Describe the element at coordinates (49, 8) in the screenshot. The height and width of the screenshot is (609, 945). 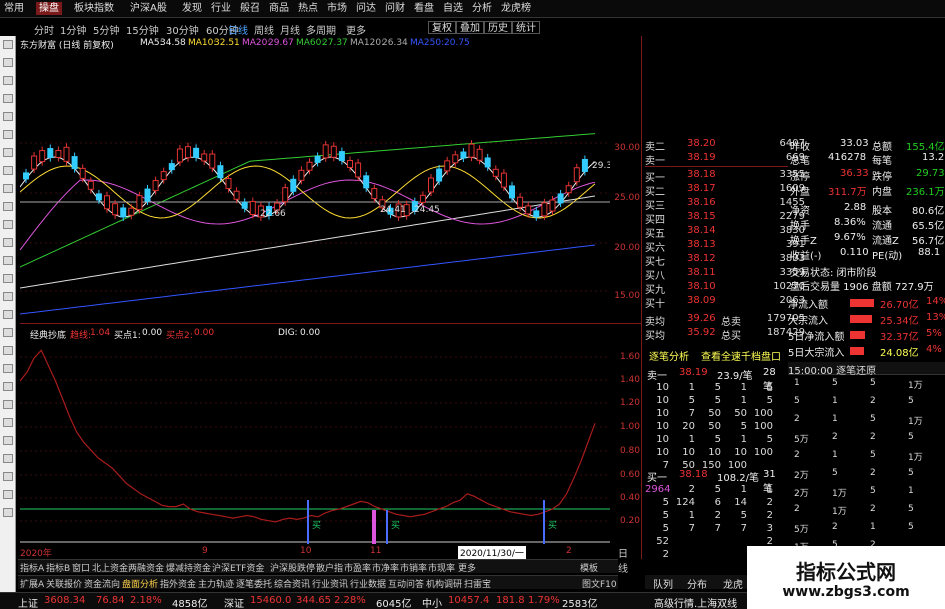
I see `menu-item-1: 操盘` at that location.